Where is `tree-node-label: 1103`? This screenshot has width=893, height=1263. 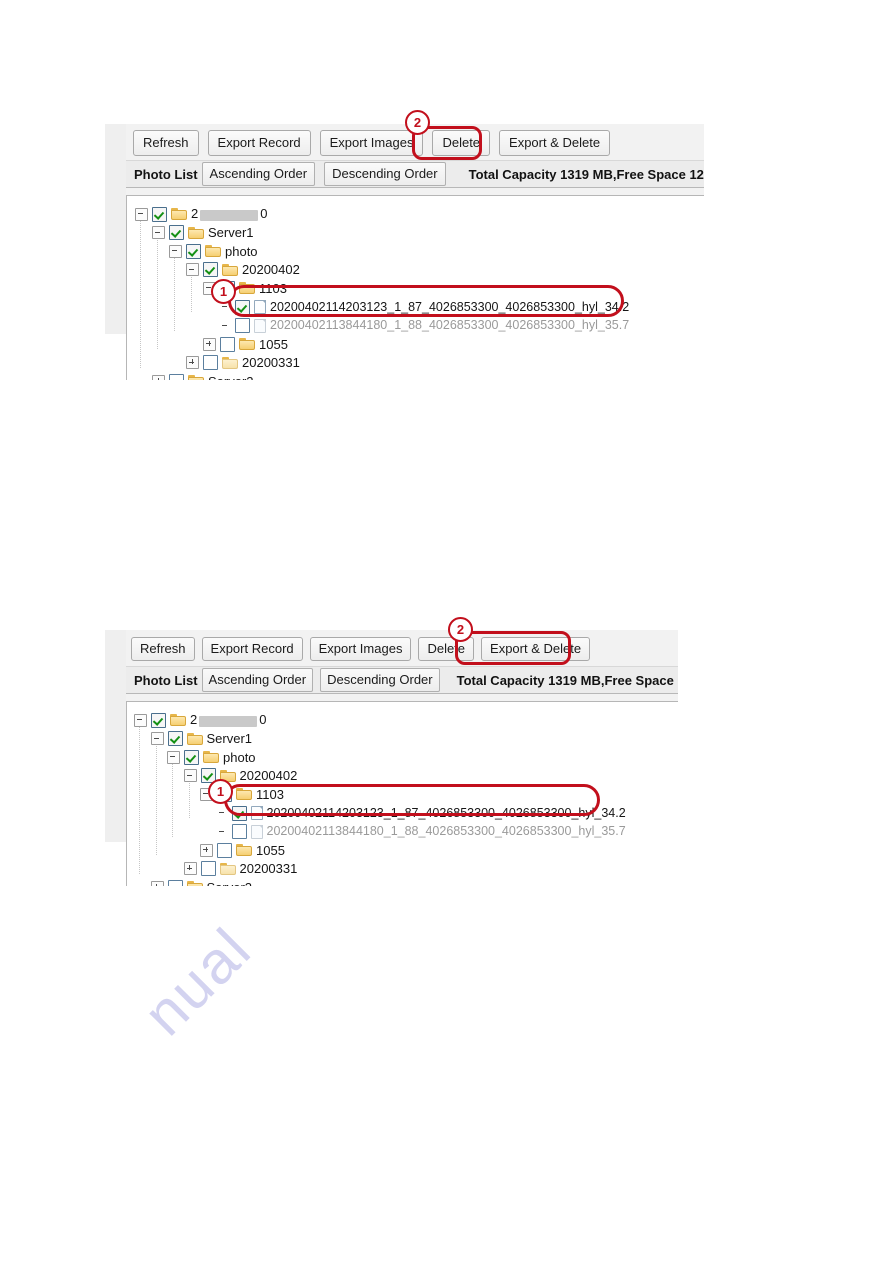
tree-node-label: 1103 is located at coordinates (270, 794).